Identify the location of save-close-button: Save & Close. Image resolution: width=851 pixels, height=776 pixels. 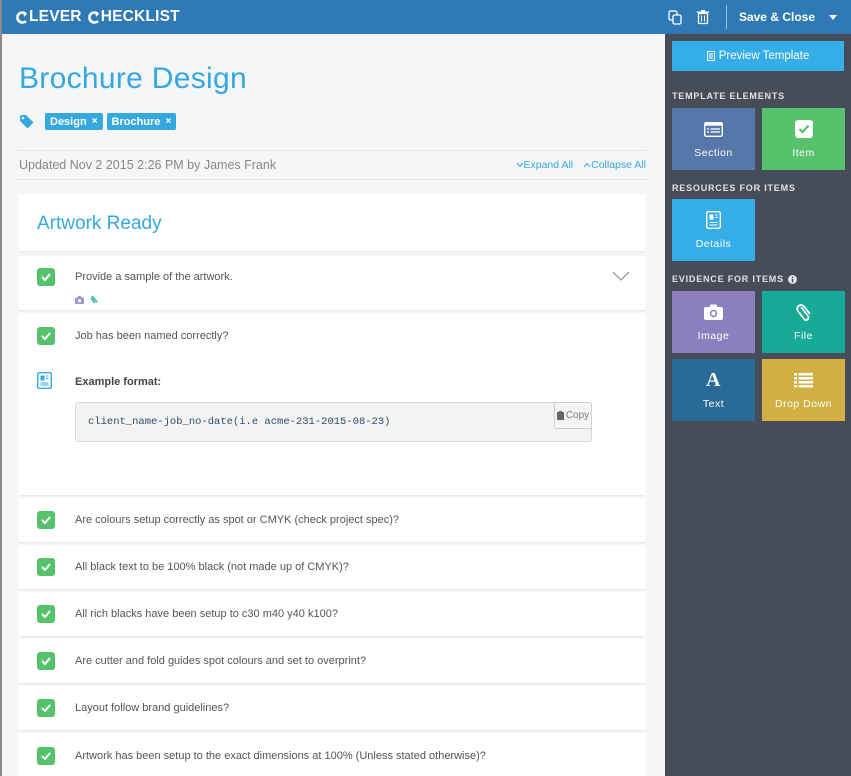
(795, 17).